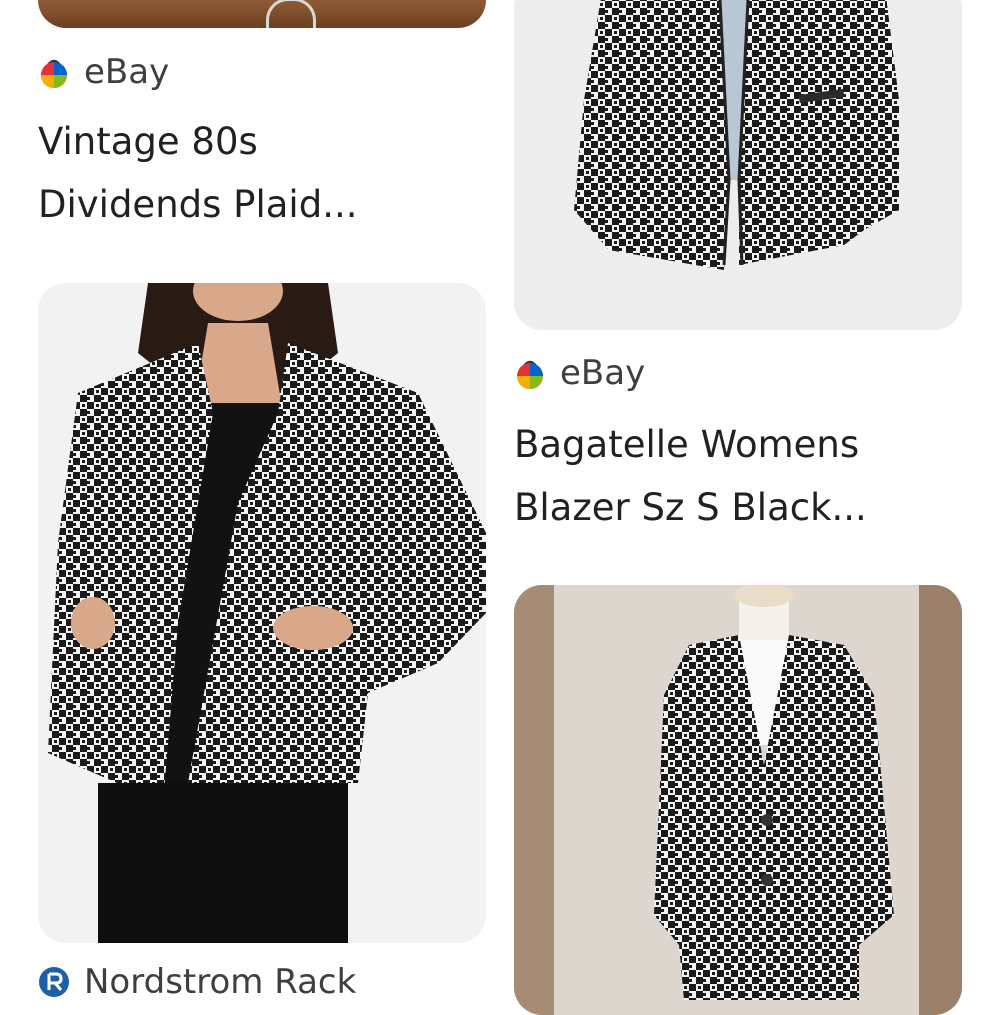  What do you see at coordinates (220, 982) in the screenshot?
I see `source-label: Nordstrom Rack` at bounding box center [220, 982].